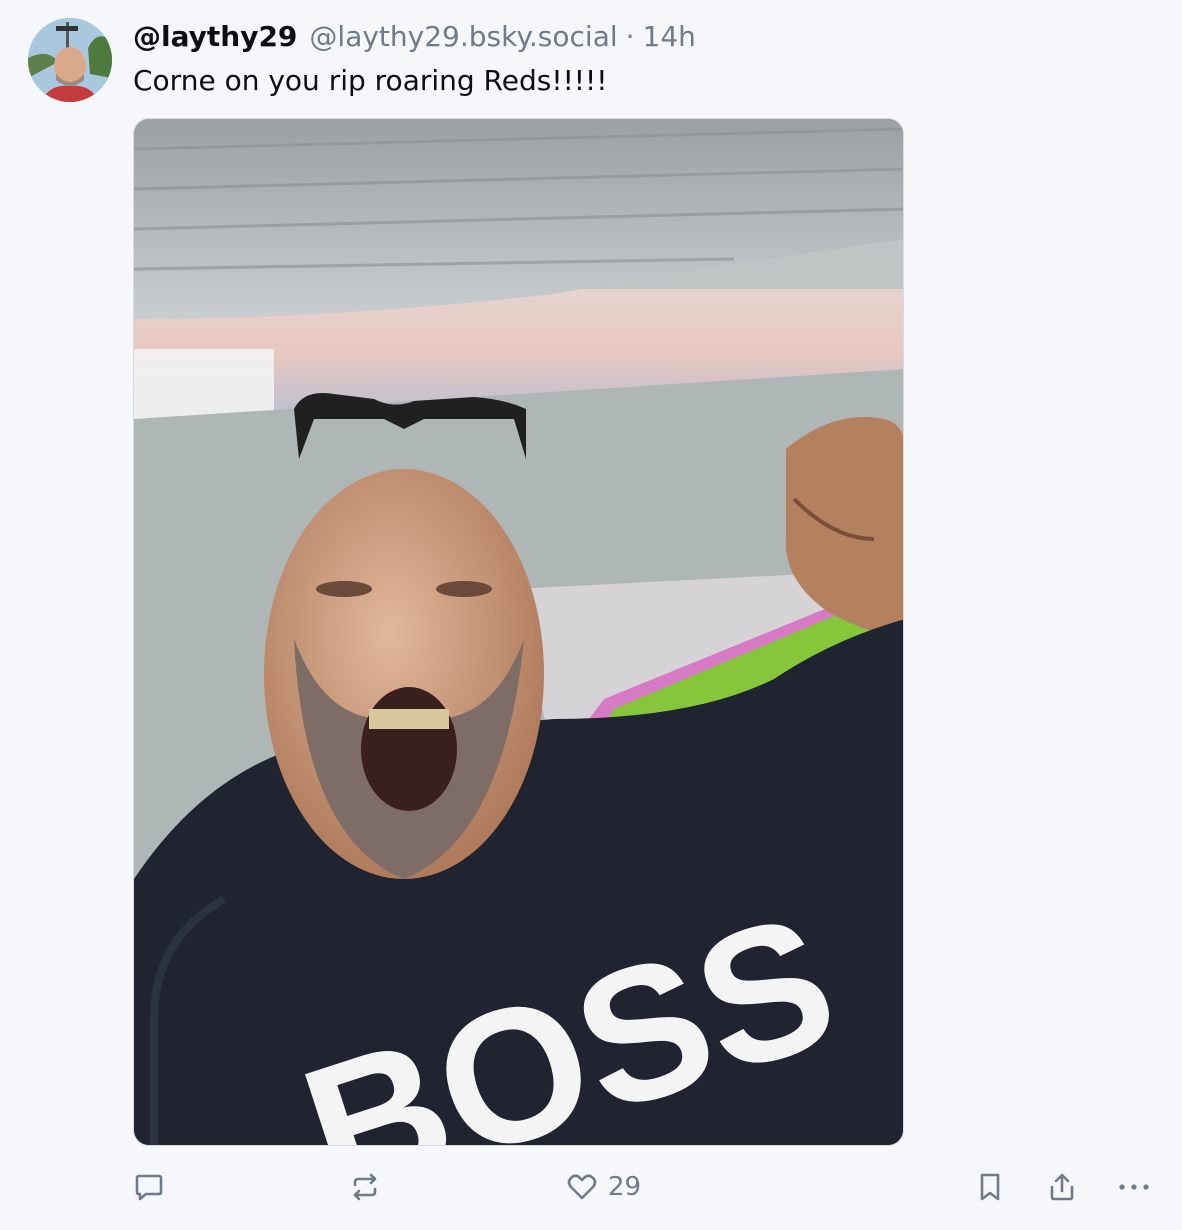 This screenshot has height=1230, width=1182. Describe the element at coordinates (603, 1187) in the screenshot. I see `like-button: 29` at that location.